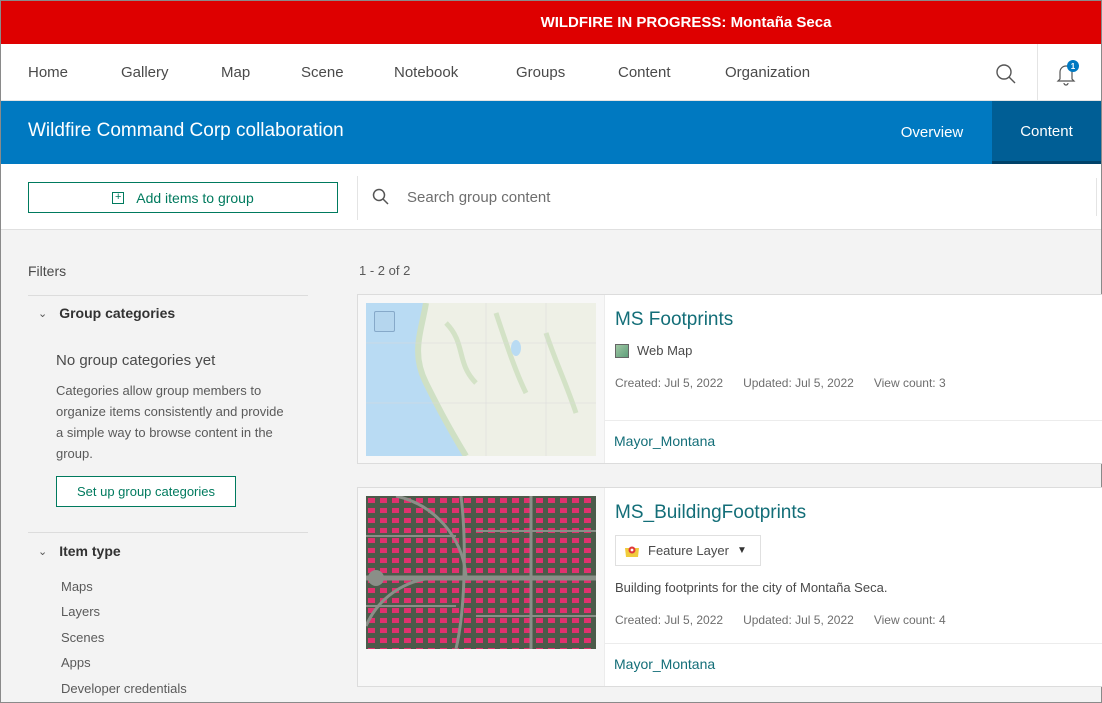  I want to click on nav-notebook: Notebook, so click(426, 72).